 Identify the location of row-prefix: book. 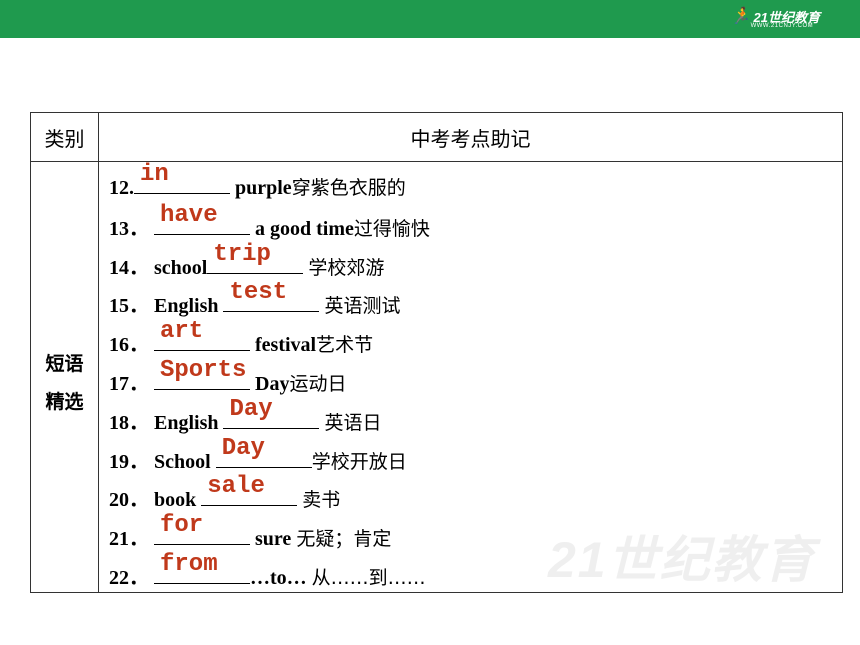
(178, 500).